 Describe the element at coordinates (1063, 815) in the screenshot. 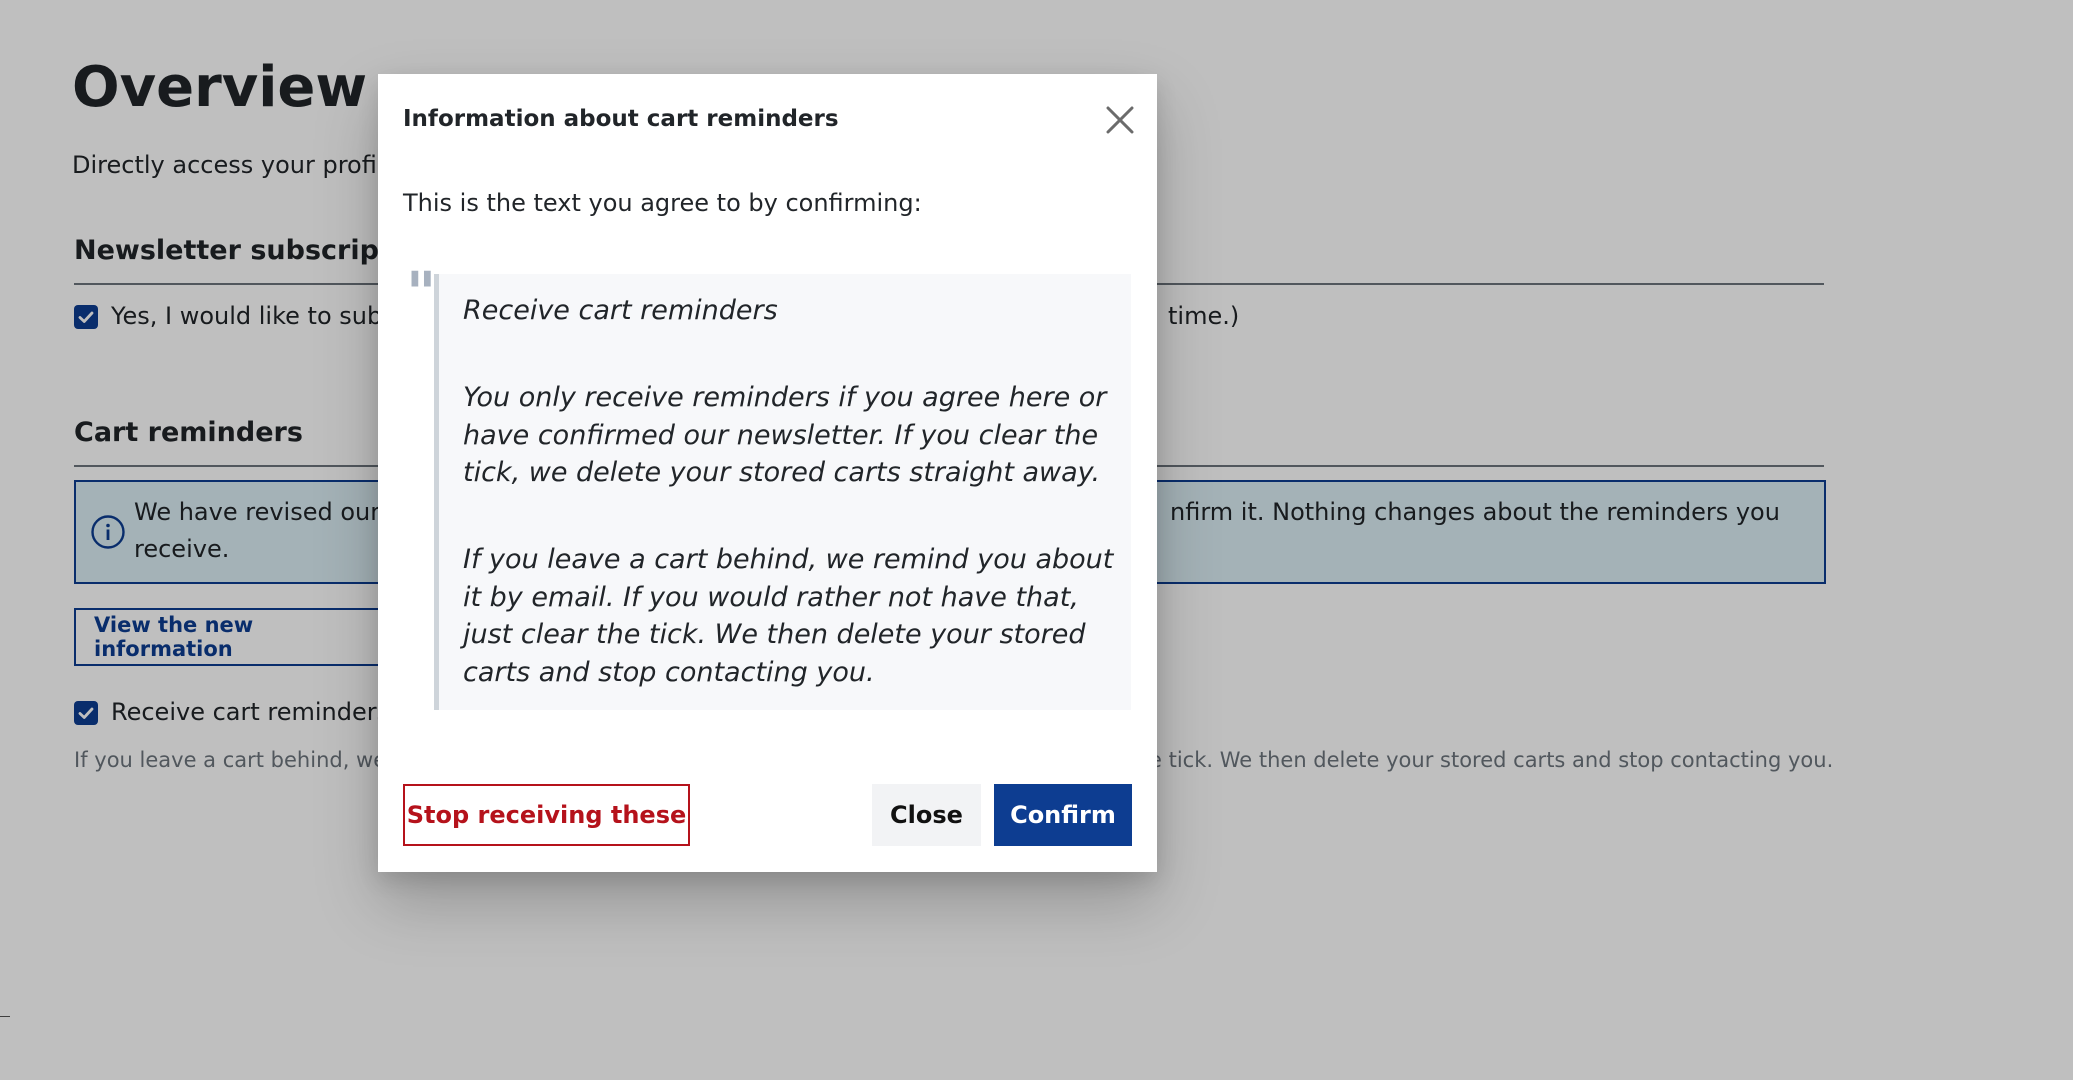

I see `confirm-button: Confirm` at that location.